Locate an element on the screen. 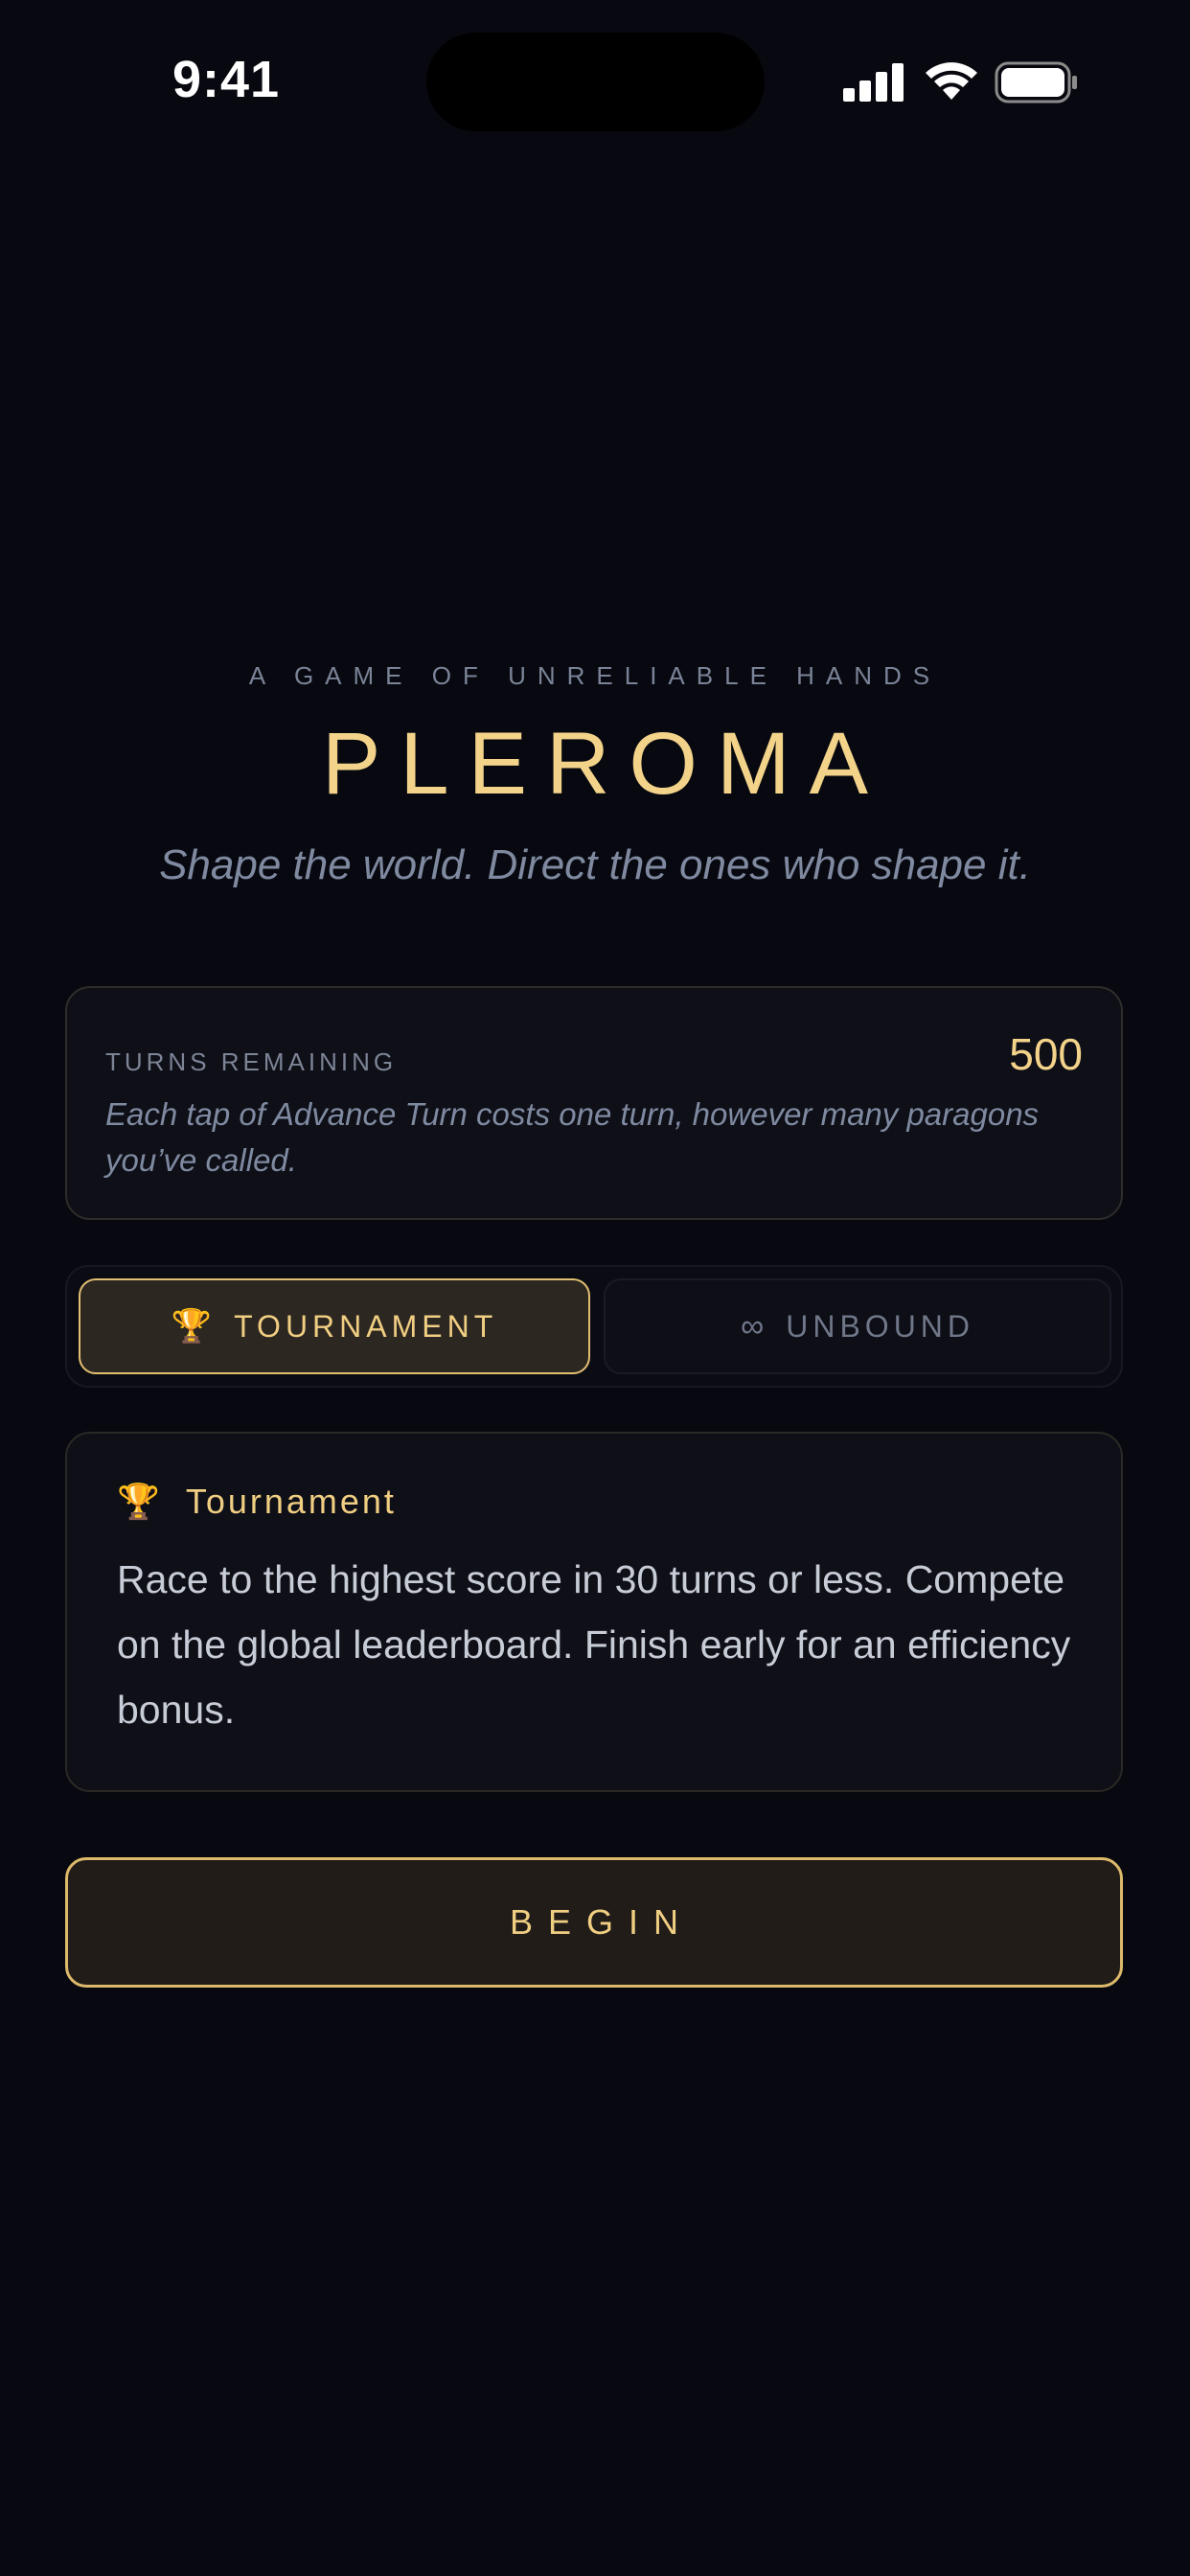  turns-remaining-value: 500 is located at coordinates (1046, 1054).